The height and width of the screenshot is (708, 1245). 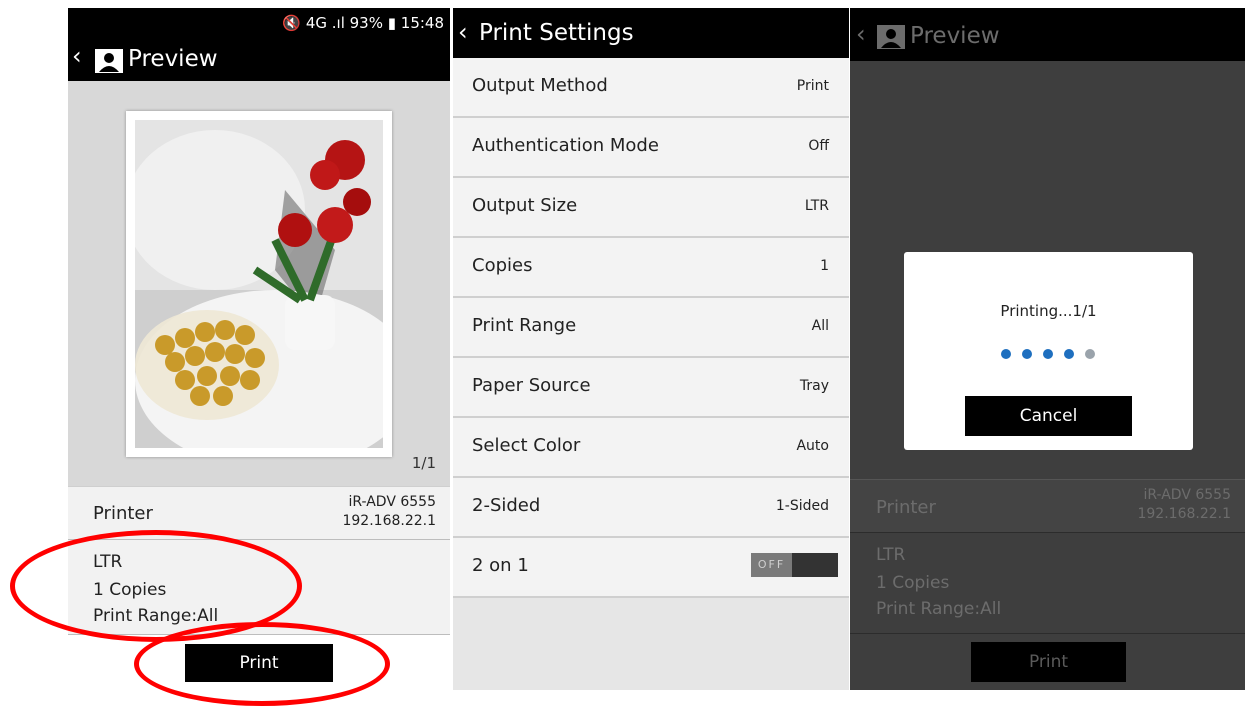 I want to click on summary-copies: 1 Copies, so click(x=913, y=583).